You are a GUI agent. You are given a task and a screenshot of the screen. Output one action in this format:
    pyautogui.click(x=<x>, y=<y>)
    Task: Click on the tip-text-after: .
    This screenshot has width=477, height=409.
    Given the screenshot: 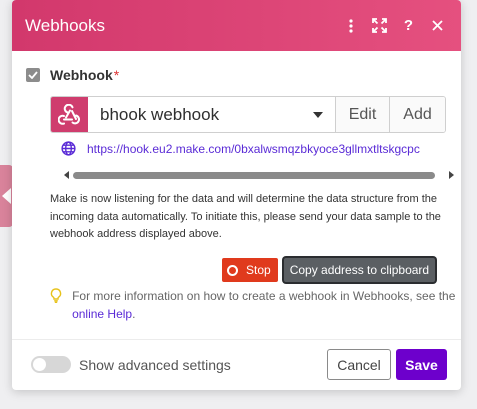 What is the action you would take?
    pyautogui.click(x=134, y=314)
    